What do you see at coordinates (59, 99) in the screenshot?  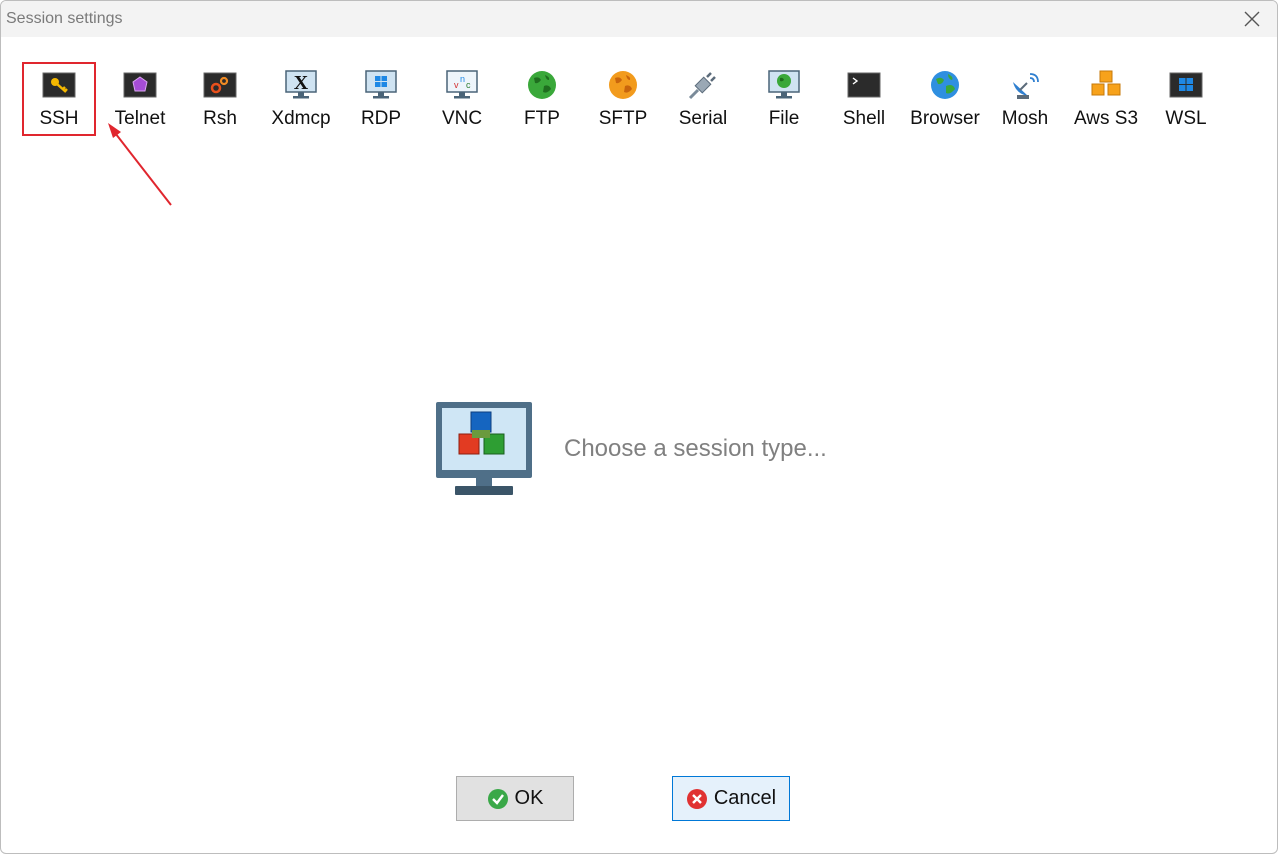 I see `session-type-ssh: SSH` at bounding box center [59, 99].